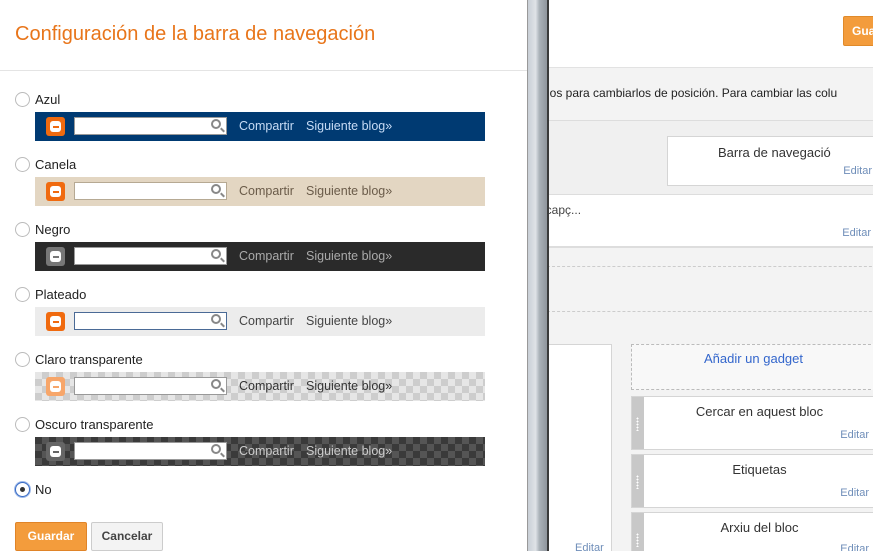 The image size is (873, 551). I want to click on radio-no, so click(22, 489).